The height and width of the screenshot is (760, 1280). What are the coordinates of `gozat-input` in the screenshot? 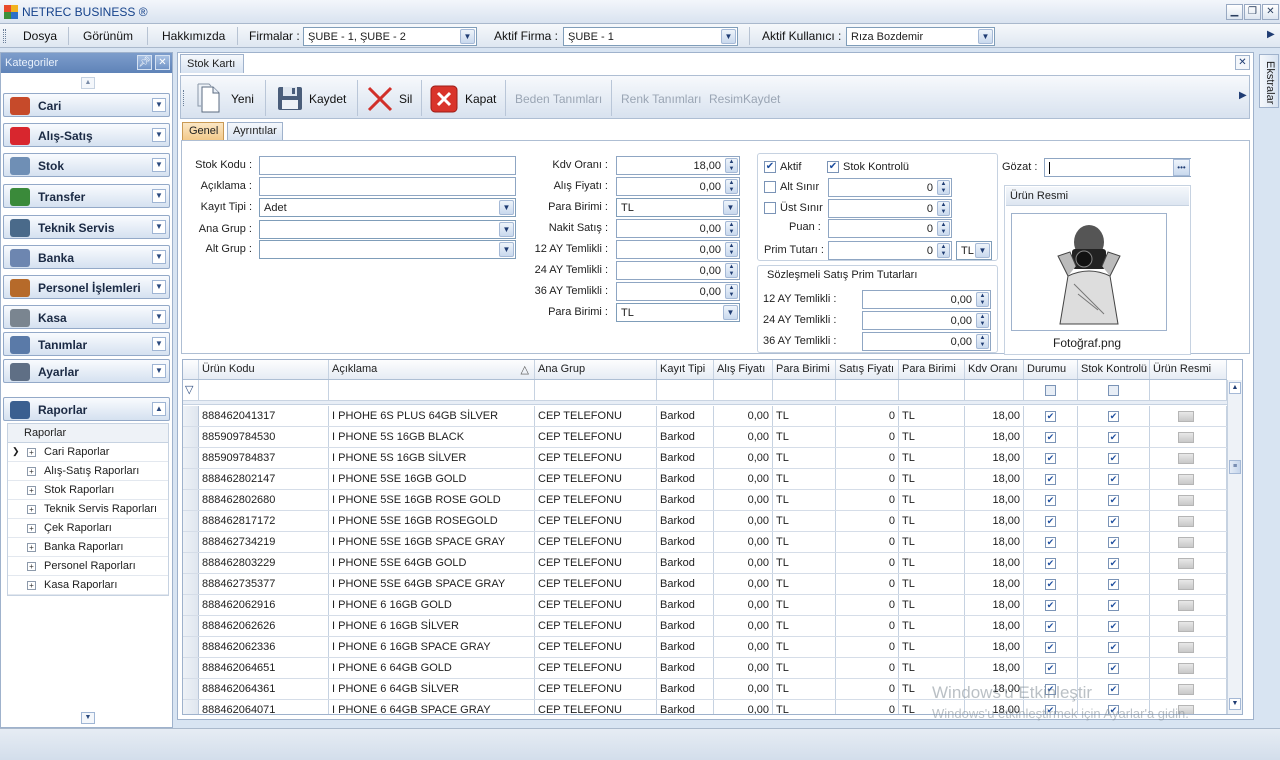 It's located at (1117, 167).